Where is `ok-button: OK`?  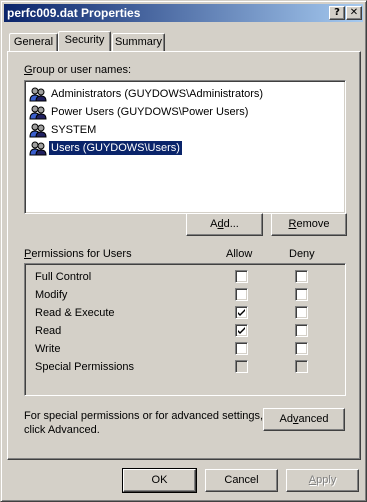
ok-button: OK is located at coordinates (159, 480).